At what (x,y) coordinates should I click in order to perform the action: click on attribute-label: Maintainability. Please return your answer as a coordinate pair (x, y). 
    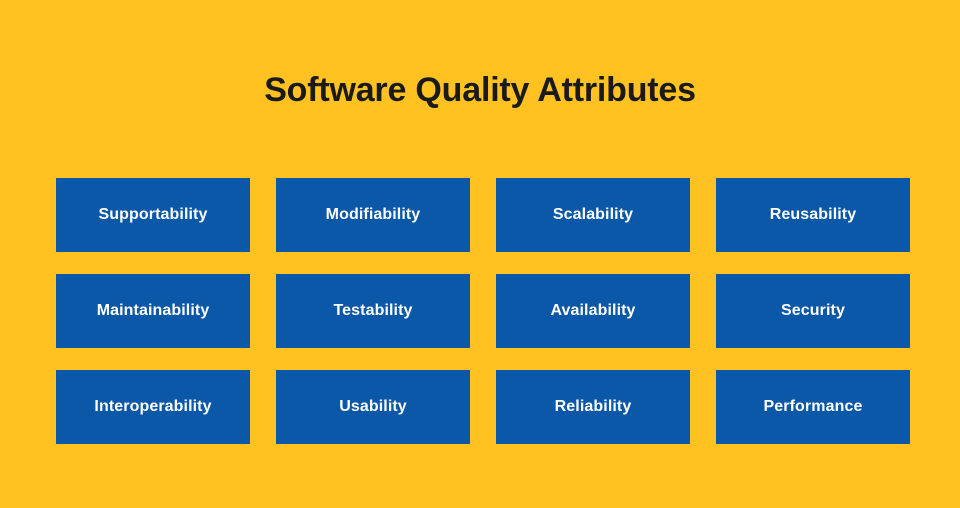
    Looking at the image, I should click on (153, 310).